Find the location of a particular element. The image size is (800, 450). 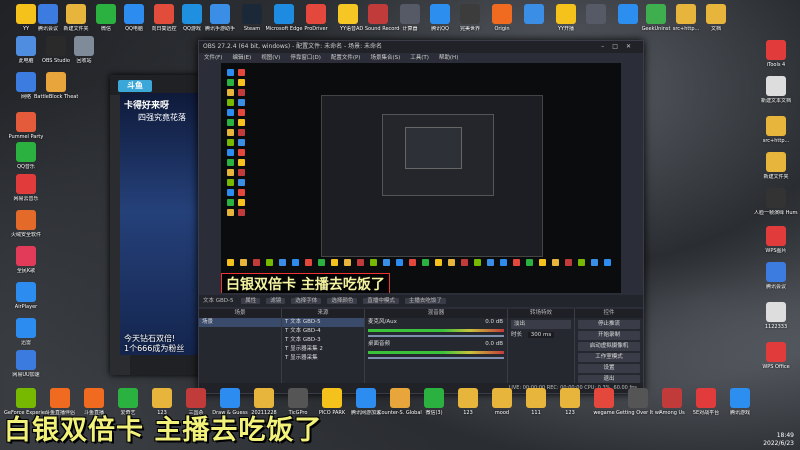

desktop-icon: Pummel Party is located at coordinates (26, 126).